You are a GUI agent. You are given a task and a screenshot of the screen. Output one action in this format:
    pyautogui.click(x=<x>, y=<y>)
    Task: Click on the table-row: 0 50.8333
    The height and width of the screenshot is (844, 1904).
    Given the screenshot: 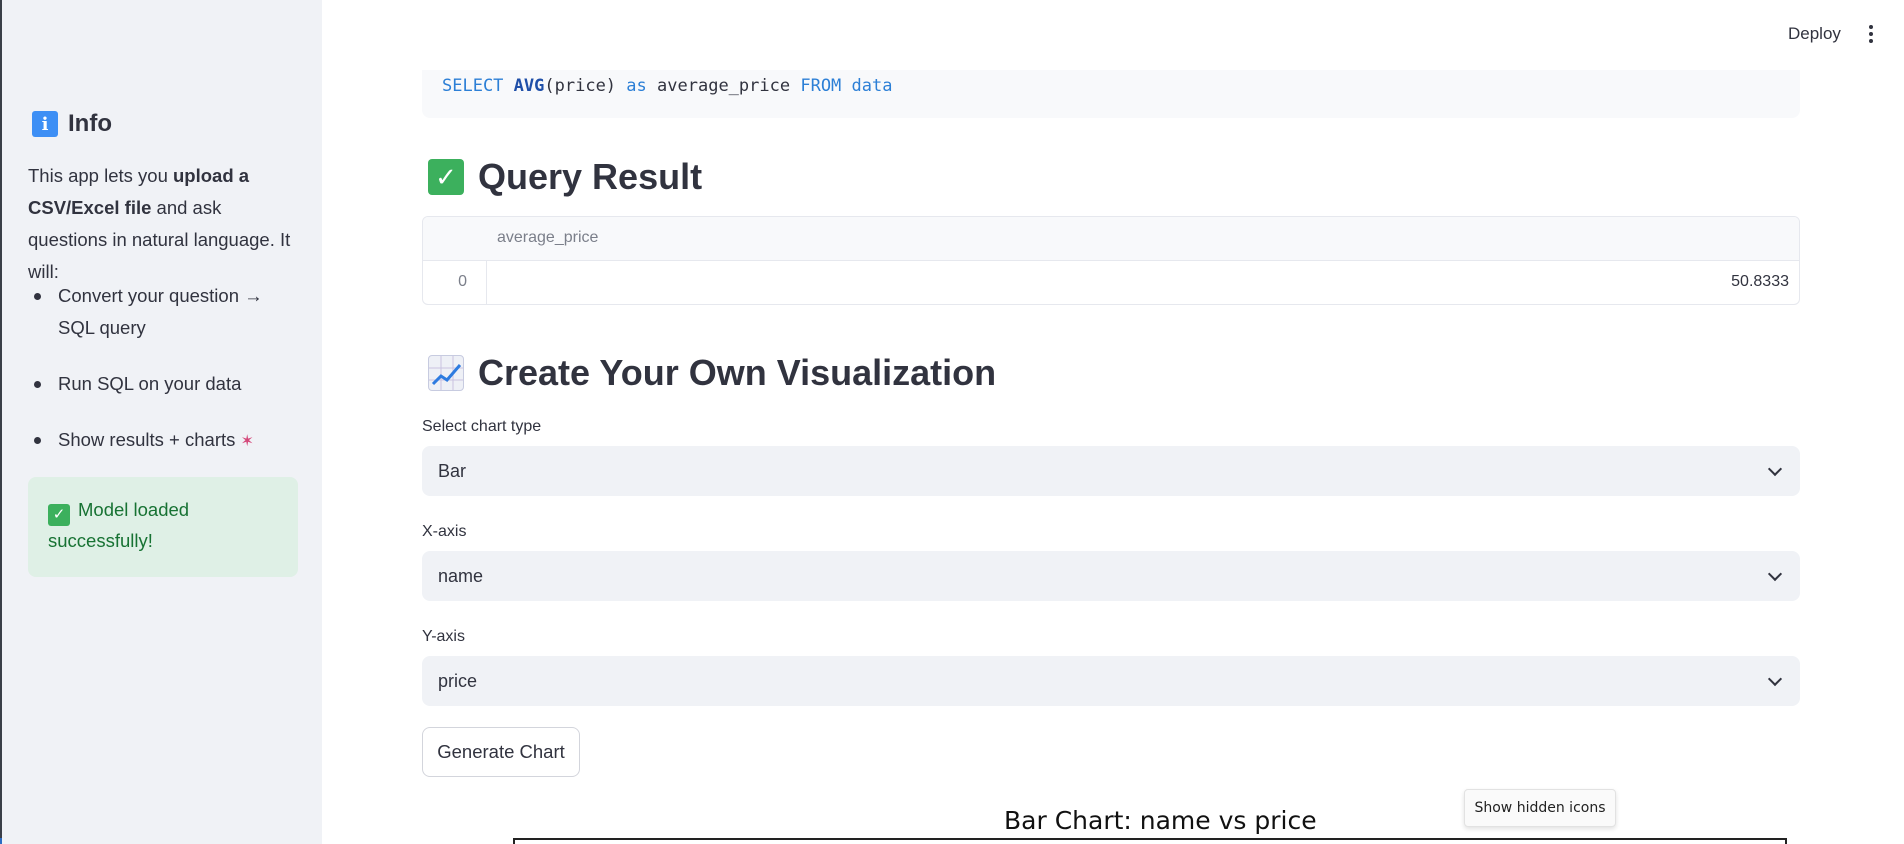 What is the action you would take?
    pyautogui.click(x=1111, y=282)
    